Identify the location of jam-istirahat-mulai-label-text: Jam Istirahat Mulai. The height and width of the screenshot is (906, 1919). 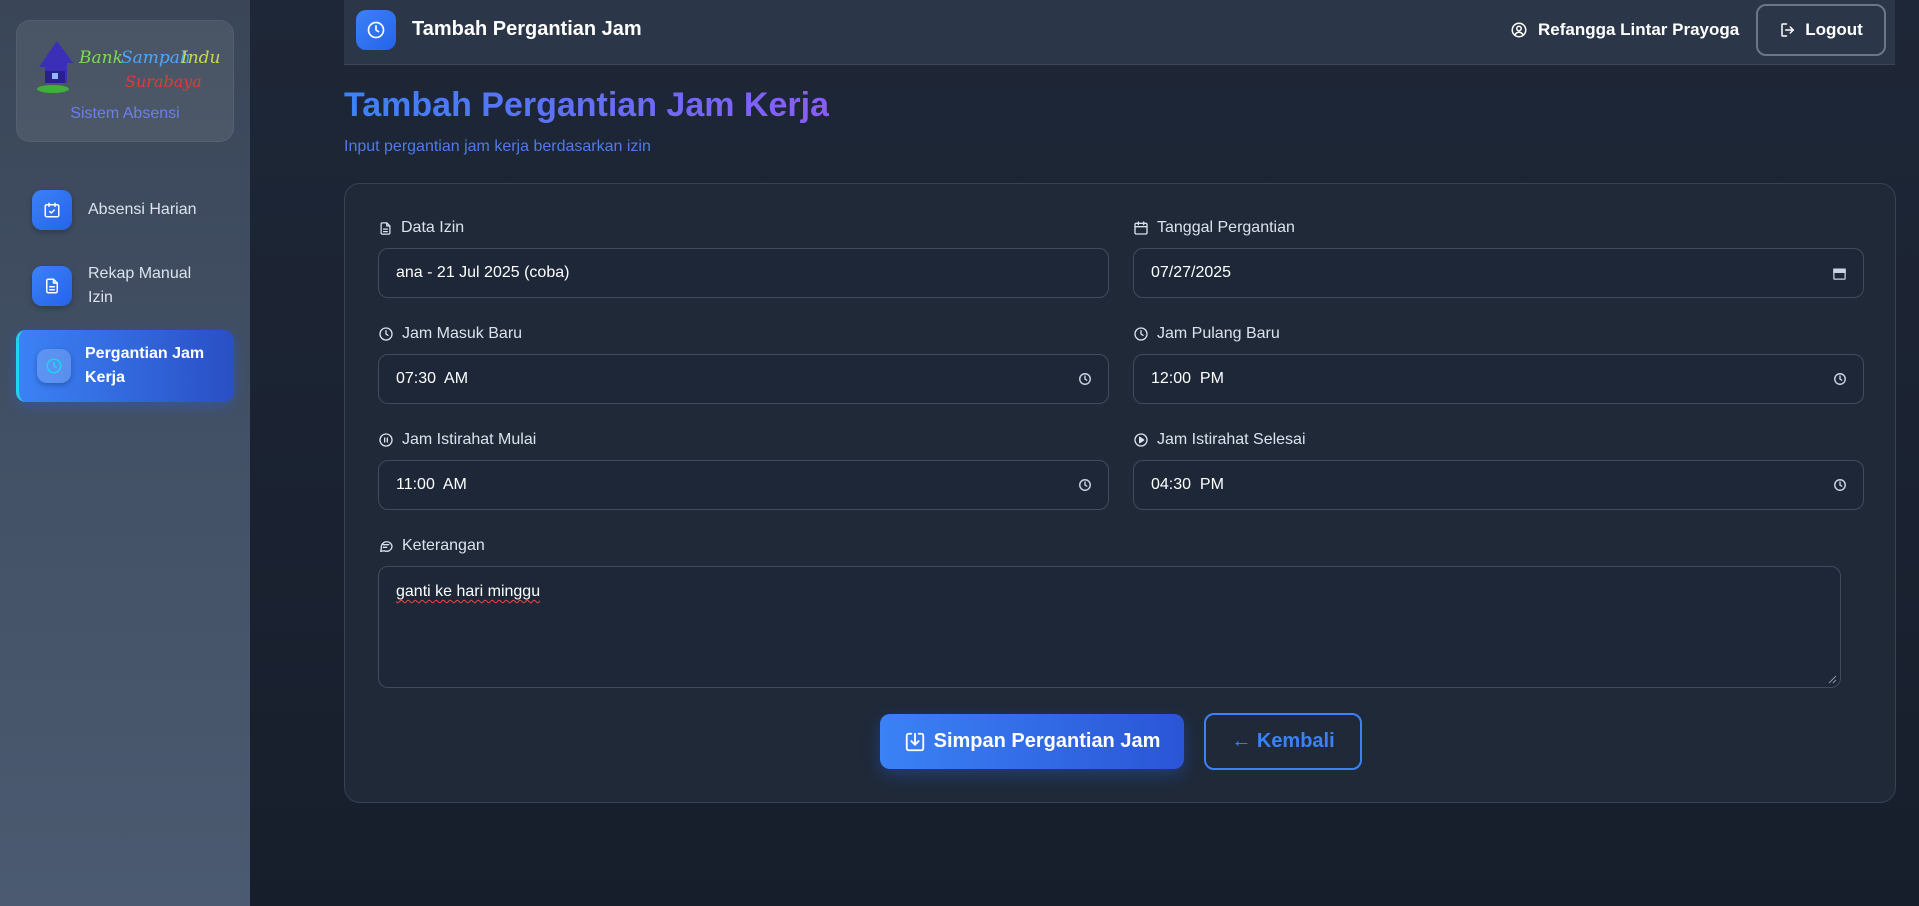
(469, 439).